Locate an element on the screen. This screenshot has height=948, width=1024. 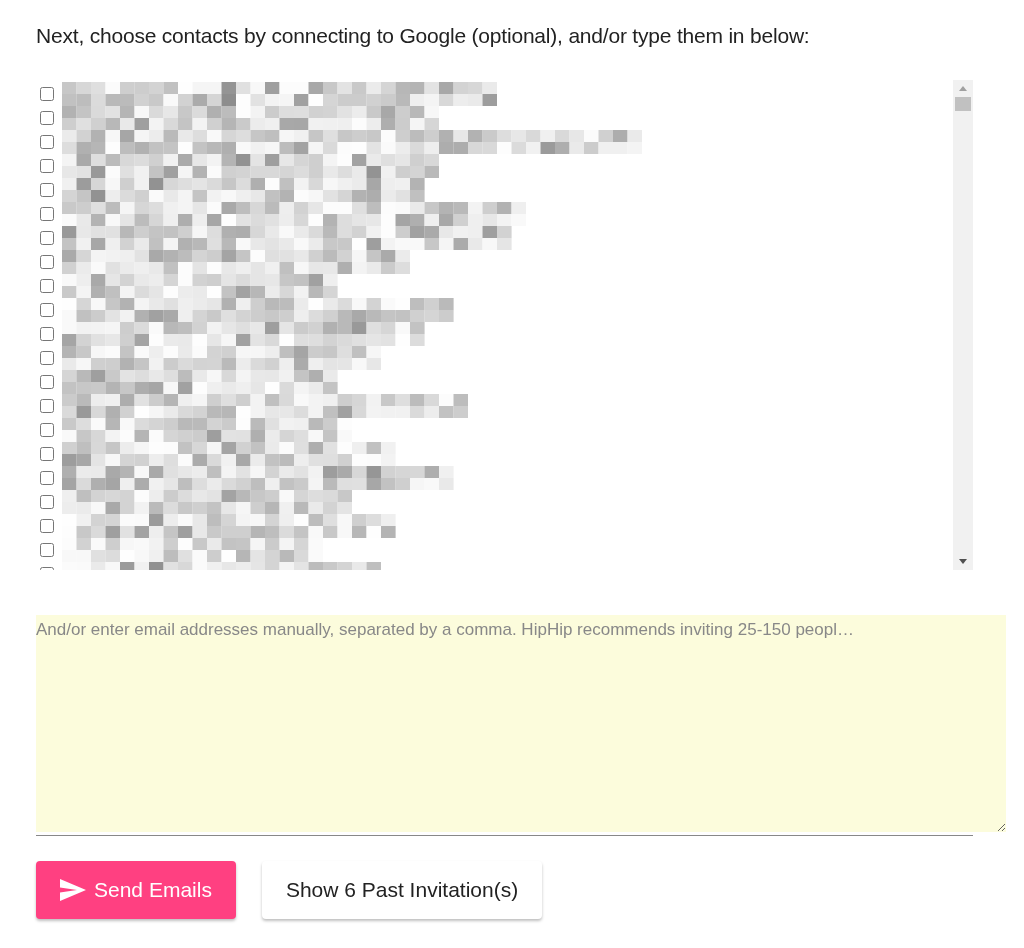
scroll-up-icon is located at coordinates (963, 88).